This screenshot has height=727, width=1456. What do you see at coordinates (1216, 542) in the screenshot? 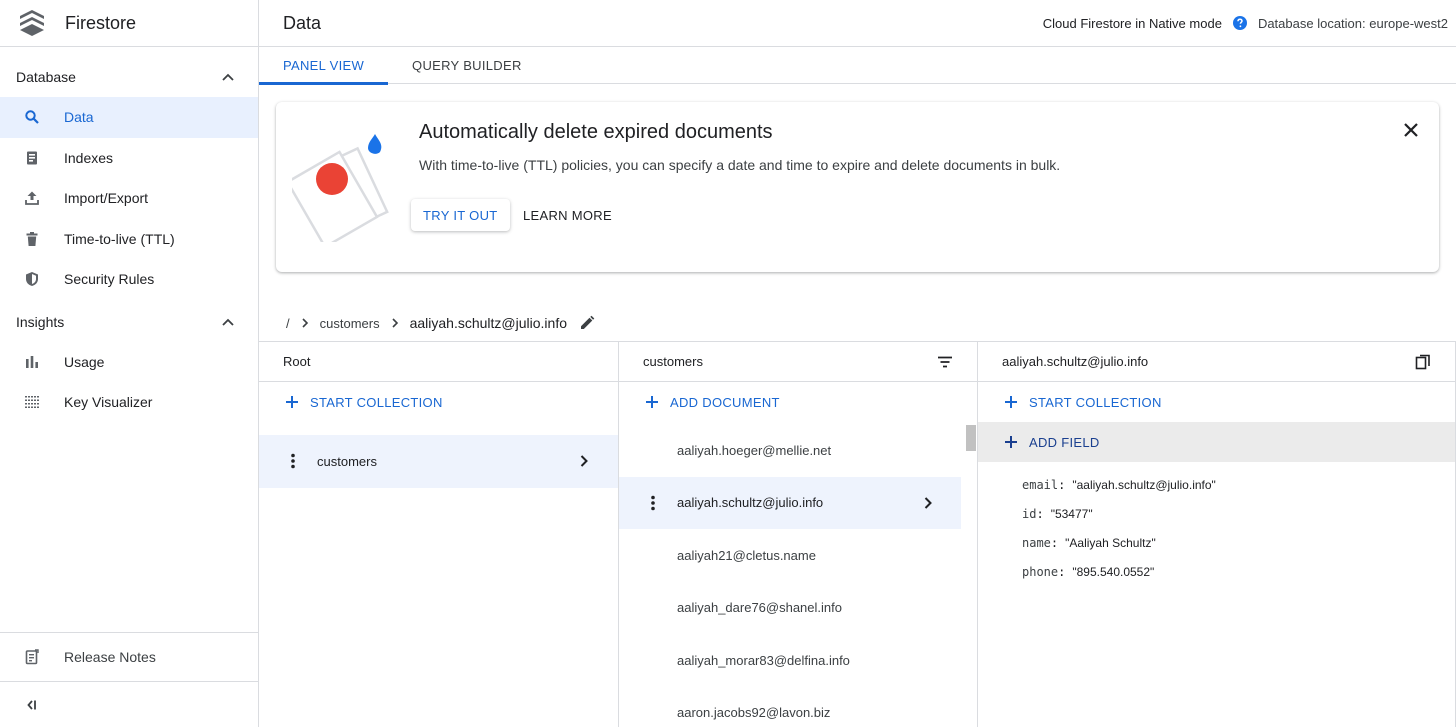
I see `field-row: name: "Aaliyah Schultz"` at bounding box center [1216, 542].